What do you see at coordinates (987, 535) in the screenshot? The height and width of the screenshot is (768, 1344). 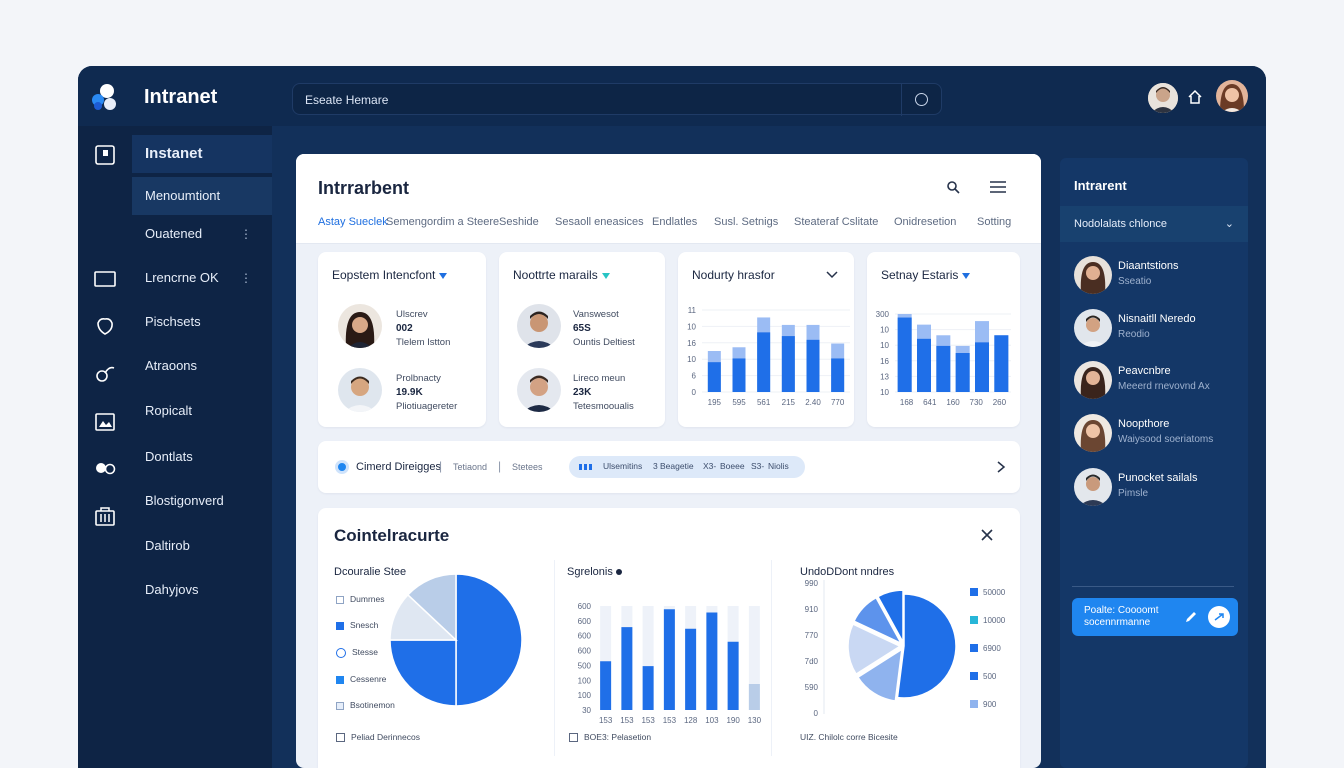 I see `close-icon` at bounding box center [987, 535].